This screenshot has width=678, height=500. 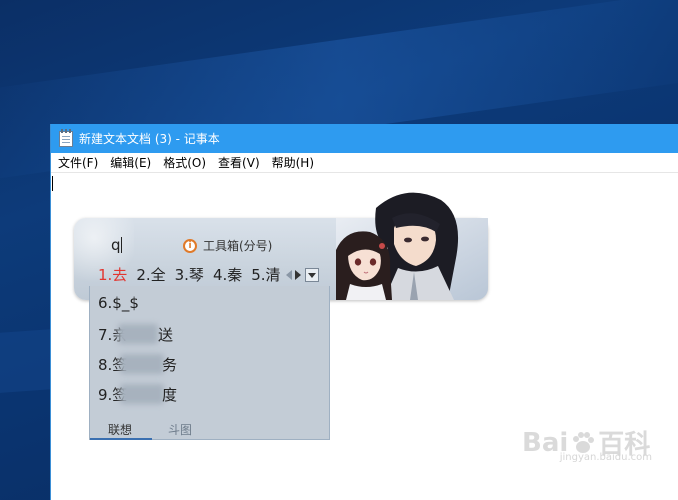 I want to click on ime-toolbox-hint: i 工具箱(分号), so click(x=227, y=245).